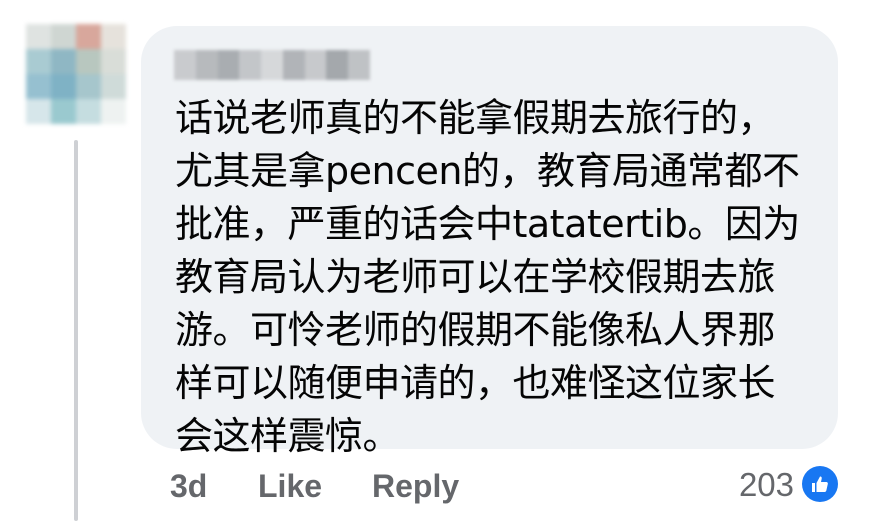  I want to click on author-name, so click(272, 65).